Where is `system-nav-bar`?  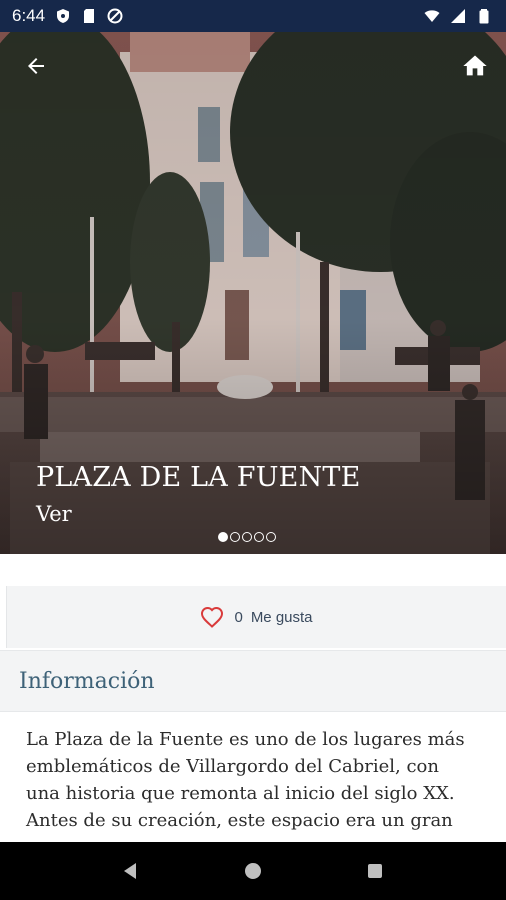 system-nav-bar is located at coordinates (253, 871).